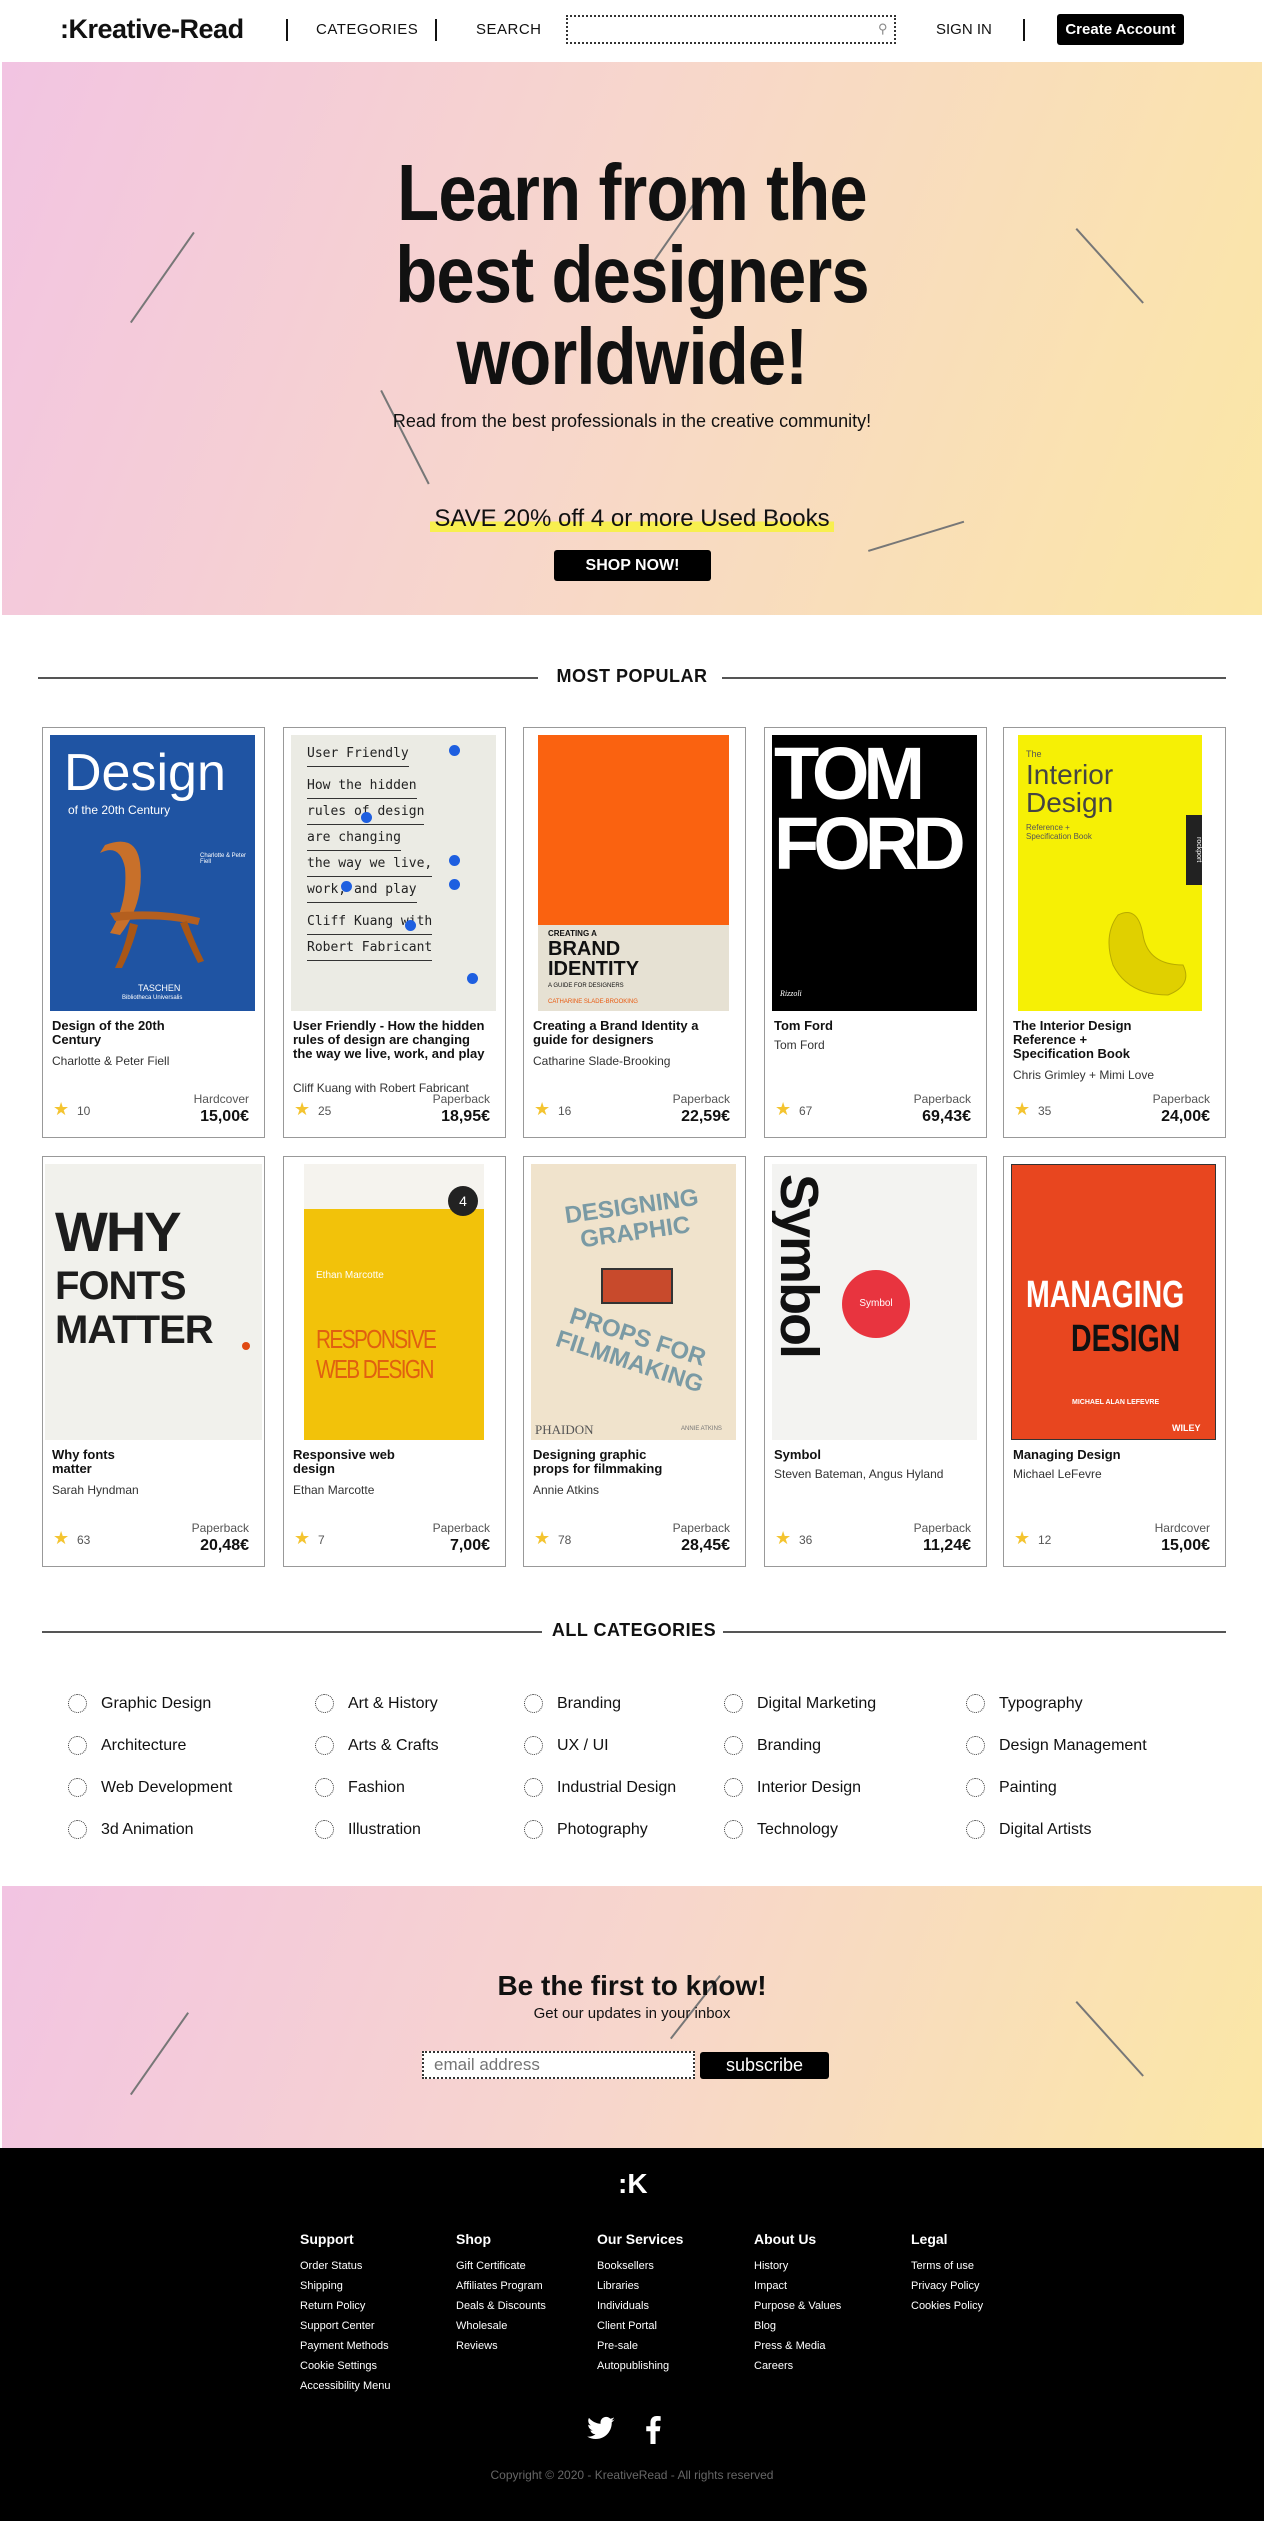 This screenshot has width=1264, height=2521. I want to click on footer-link: Deals & Discounts, so click(501, 2306).